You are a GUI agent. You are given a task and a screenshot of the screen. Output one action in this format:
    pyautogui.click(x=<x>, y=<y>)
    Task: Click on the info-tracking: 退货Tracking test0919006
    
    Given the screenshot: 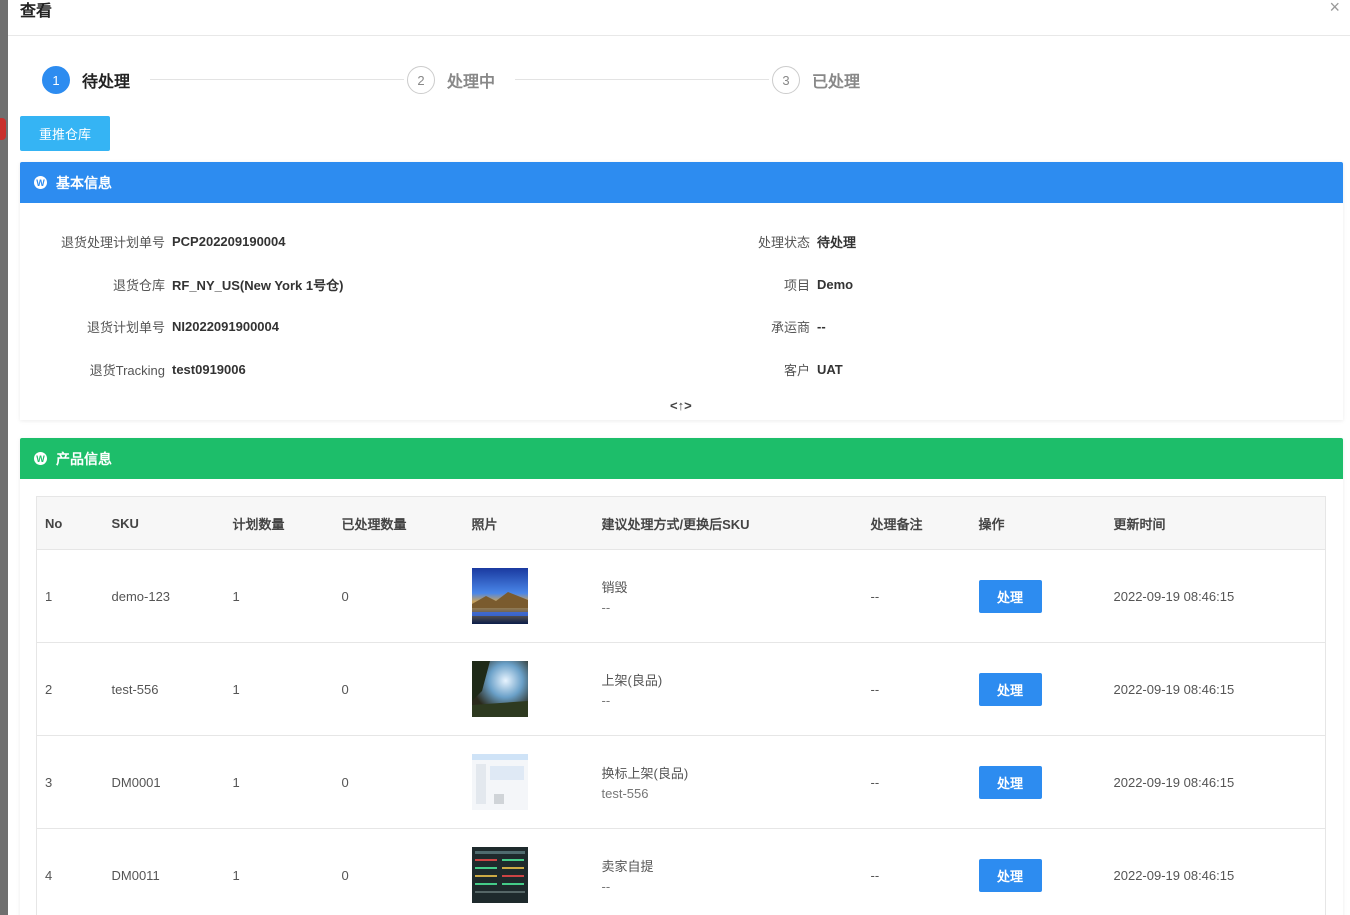 What is the action you would take?
    pyautogui.click(x=133, y=369)
    